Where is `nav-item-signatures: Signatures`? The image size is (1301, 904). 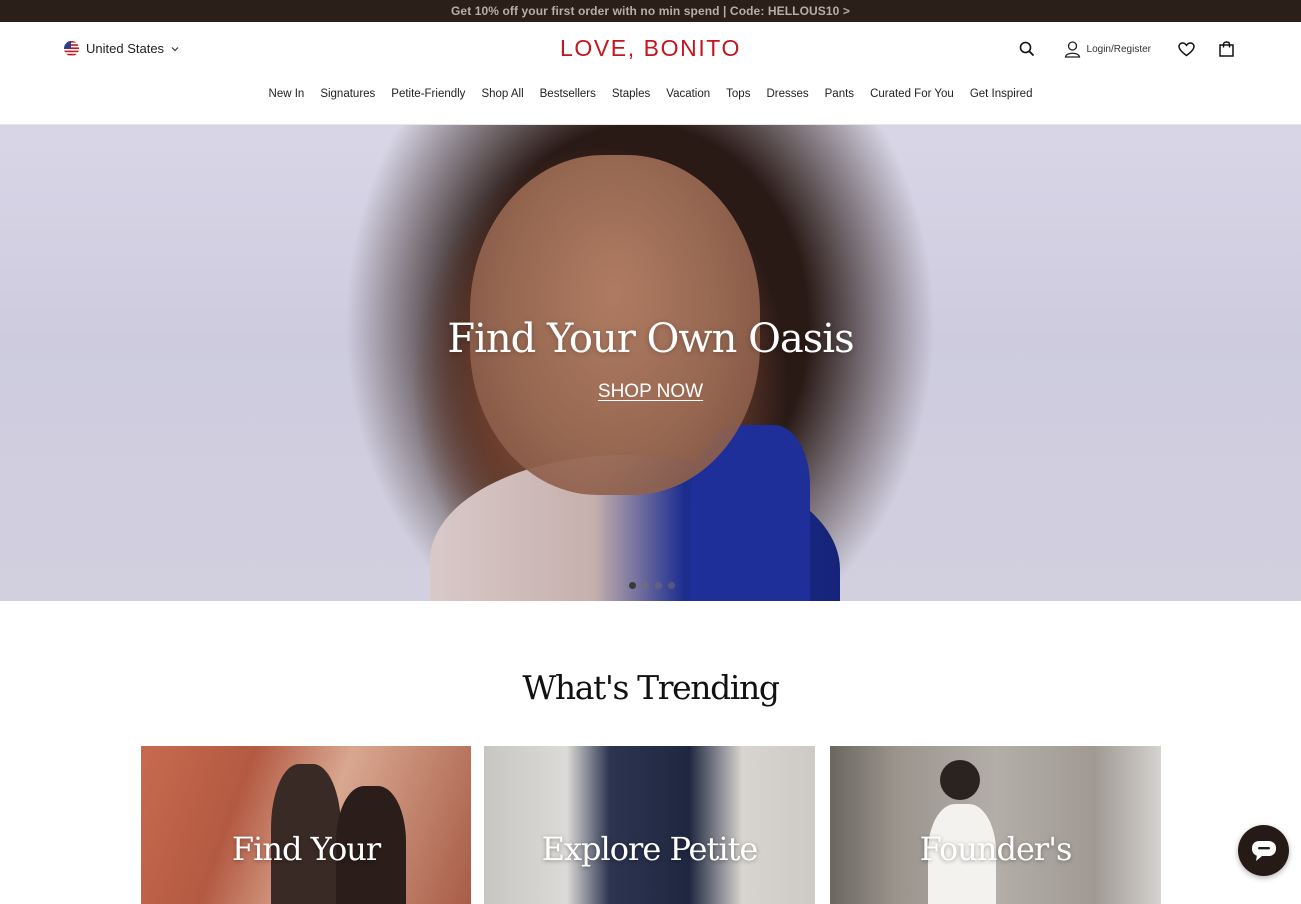
nav-item-signatures: Signatures is located at coordinates (347, 94).